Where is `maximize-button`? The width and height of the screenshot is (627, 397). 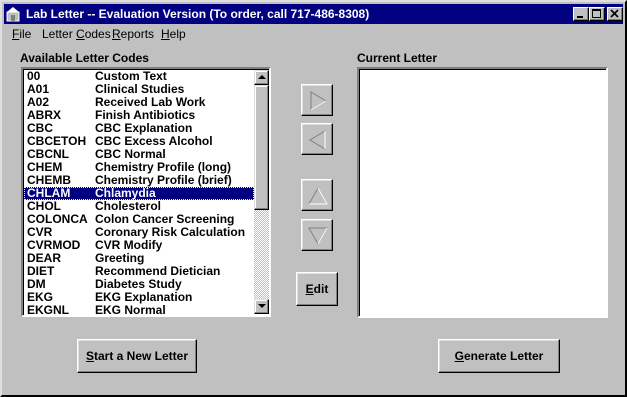
maximize-button is located at coordinates (597, 14).